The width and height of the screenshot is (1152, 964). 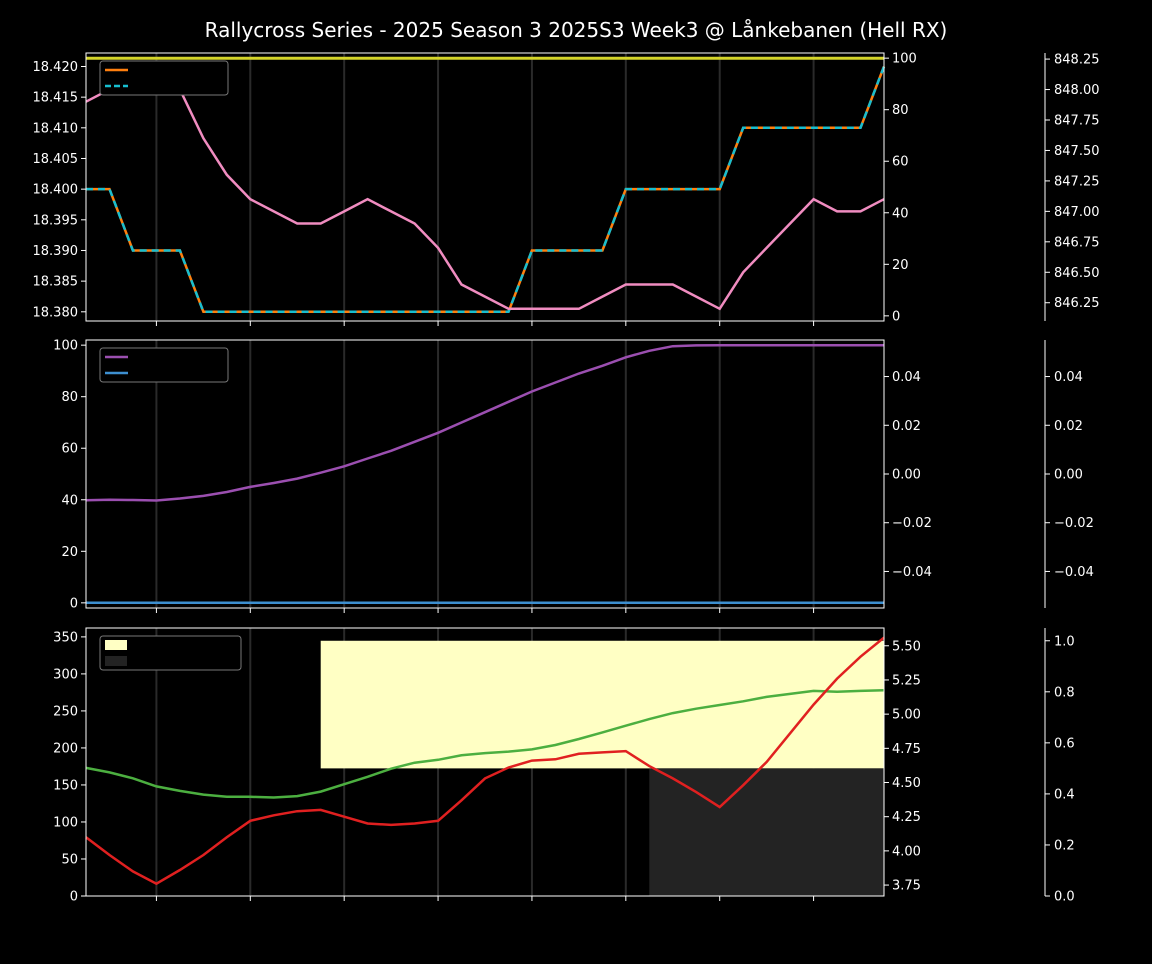 I want to click on far-right-tick-label: 0.4, so click(x=1064, y=794).